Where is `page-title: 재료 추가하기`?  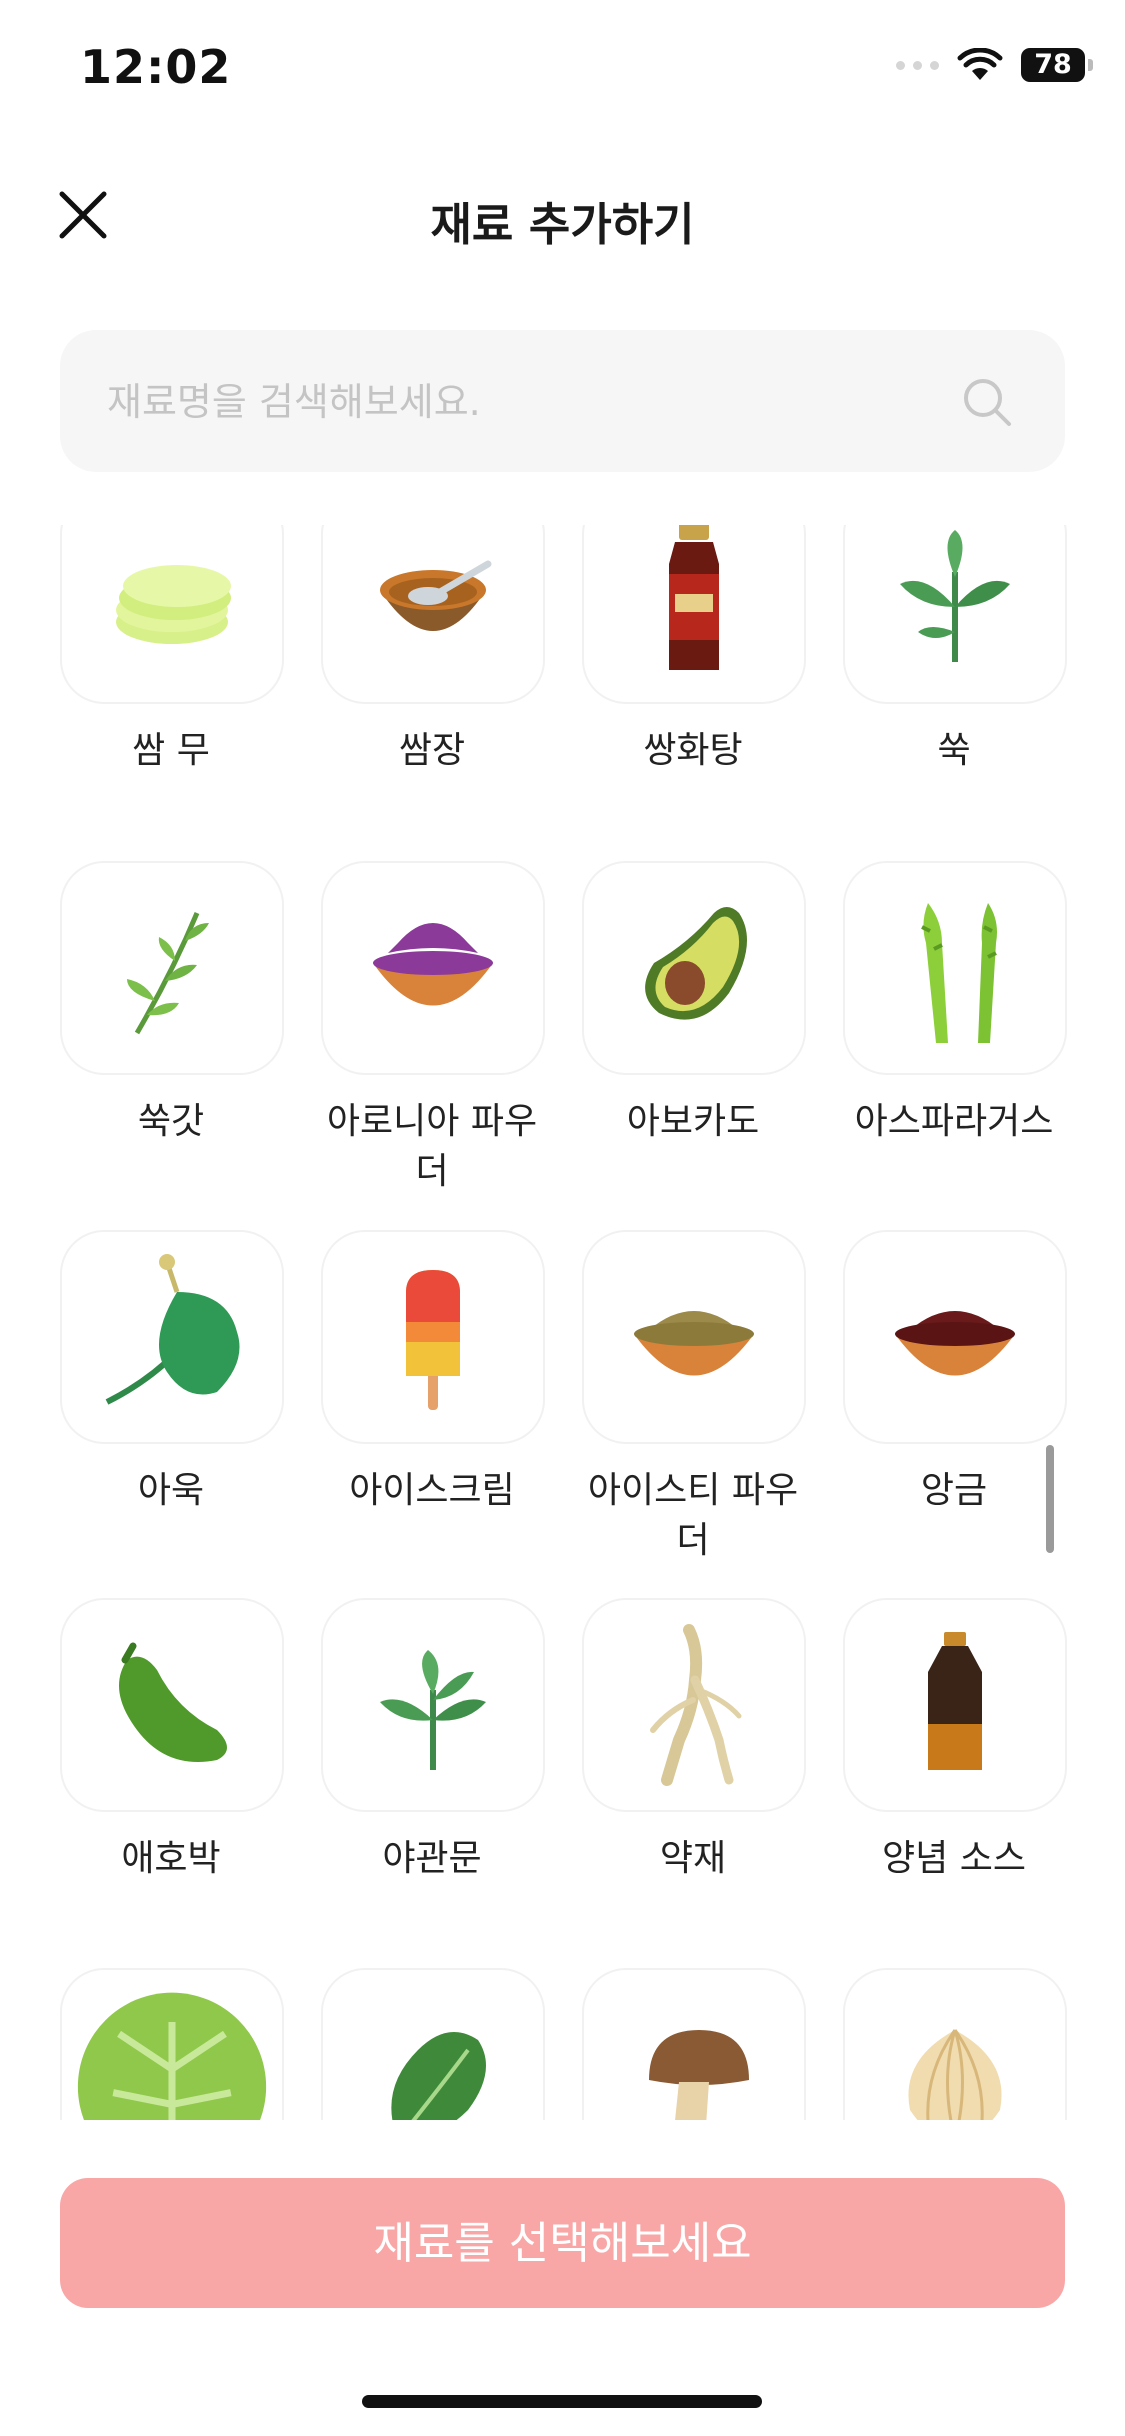 page-title: 재료 추가하기 is located at coordinates (562, 224).